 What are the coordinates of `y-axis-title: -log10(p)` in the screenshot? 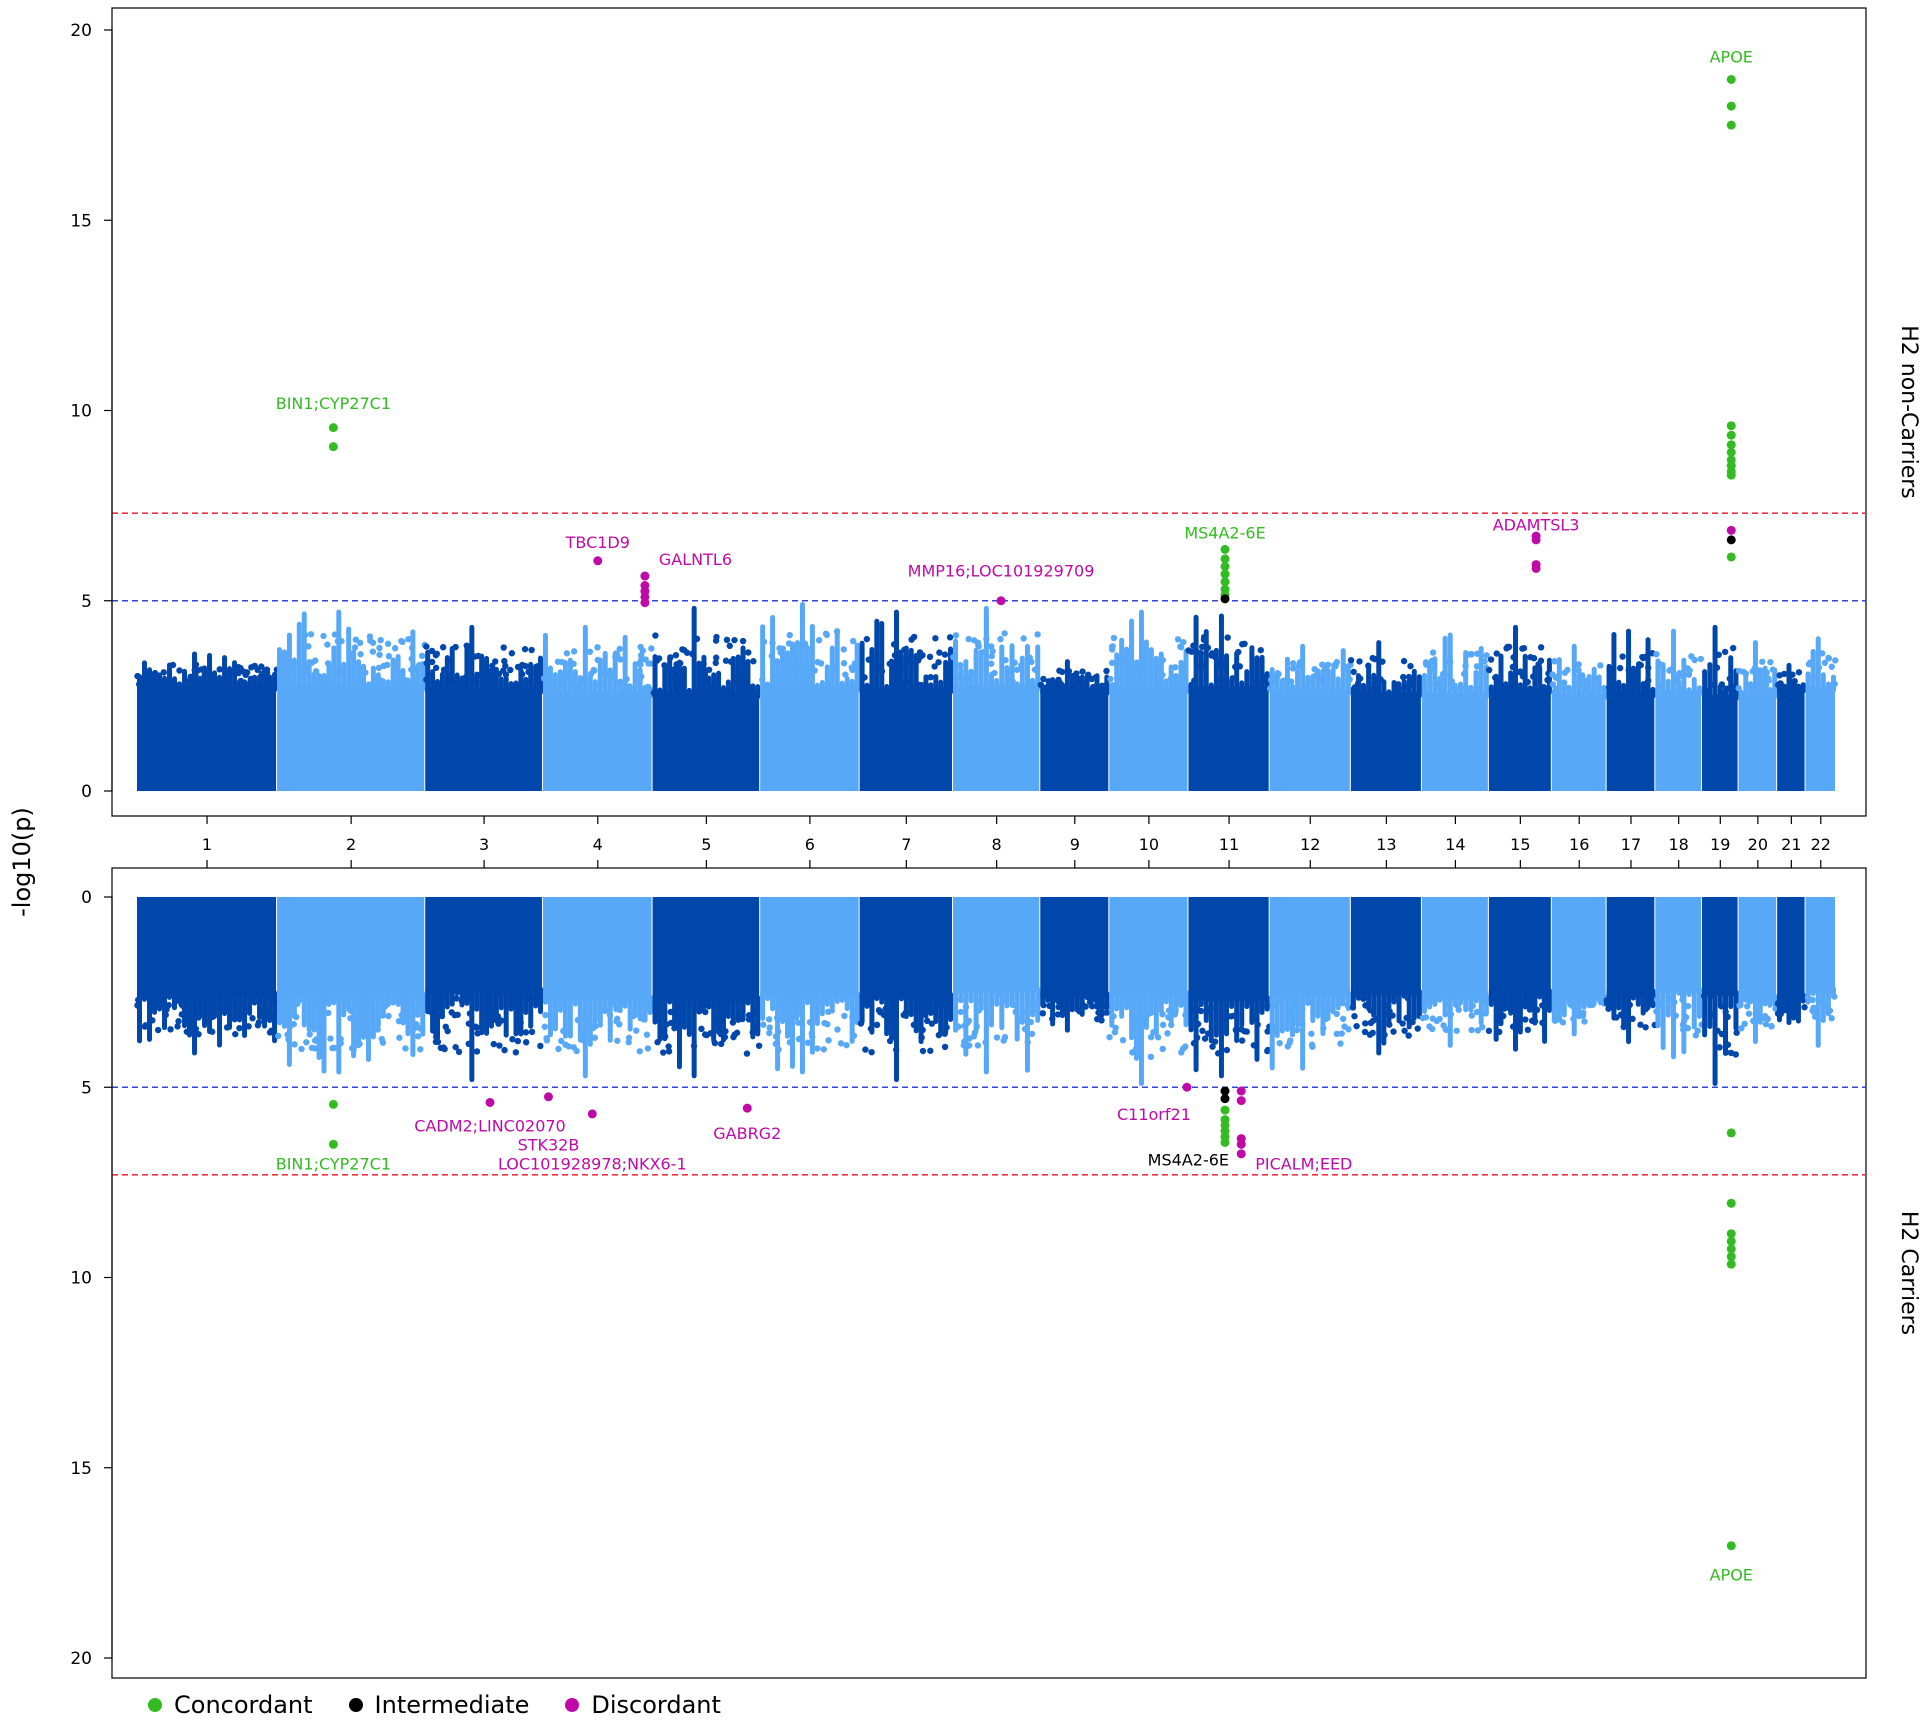 It's located at (22, 862).